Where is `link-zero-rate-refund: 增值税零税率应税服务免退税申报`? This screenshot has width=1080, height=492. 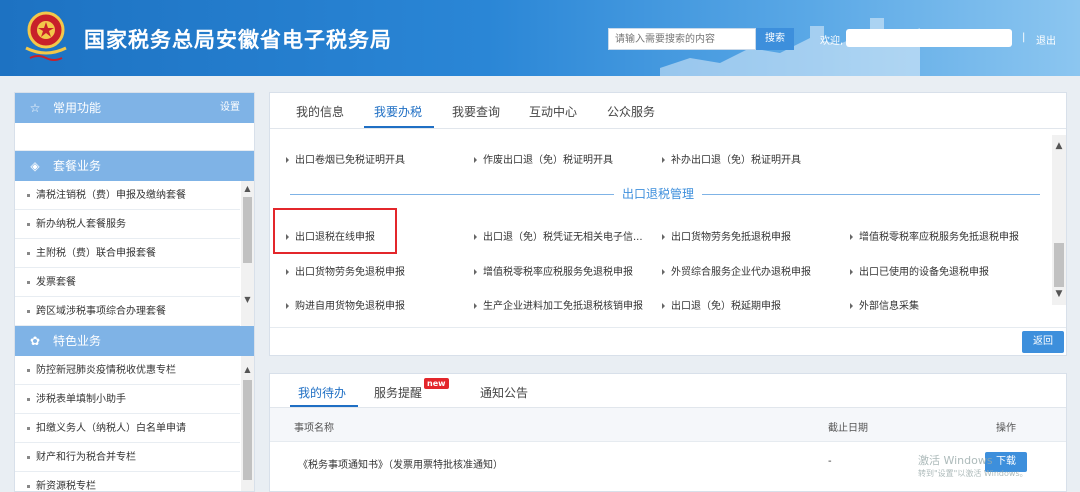
link-zero-rate-refund: 增值税零税率应税服务免退税申报 is located at coordinates (553, 270).